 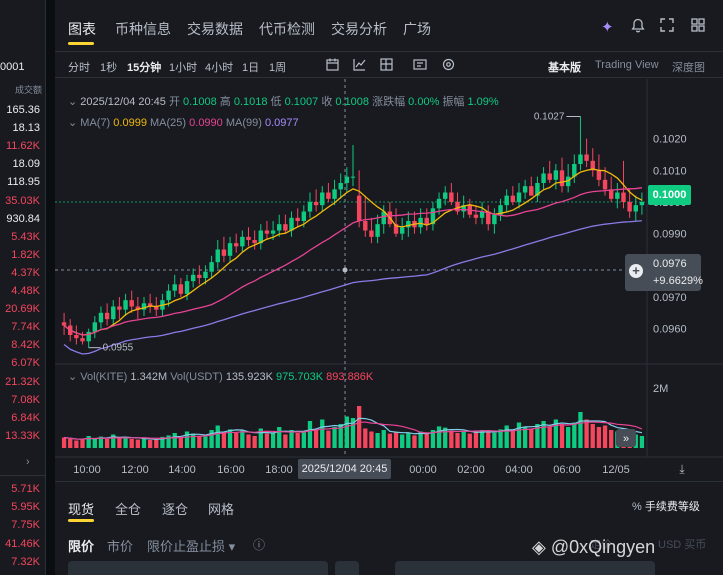 What do you see at coordinates (20, 128) in the screenshot?
I see `order-book-row: 18.13` at bounding box center [20, 128].